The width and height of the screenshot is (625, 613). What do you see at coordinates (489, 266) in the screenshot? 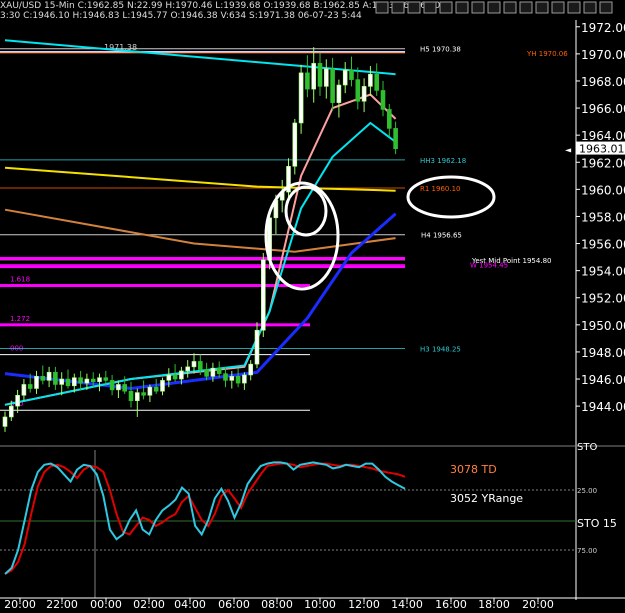
I see `price-level-label: W 1954.45` at bounding box center [489, 266].